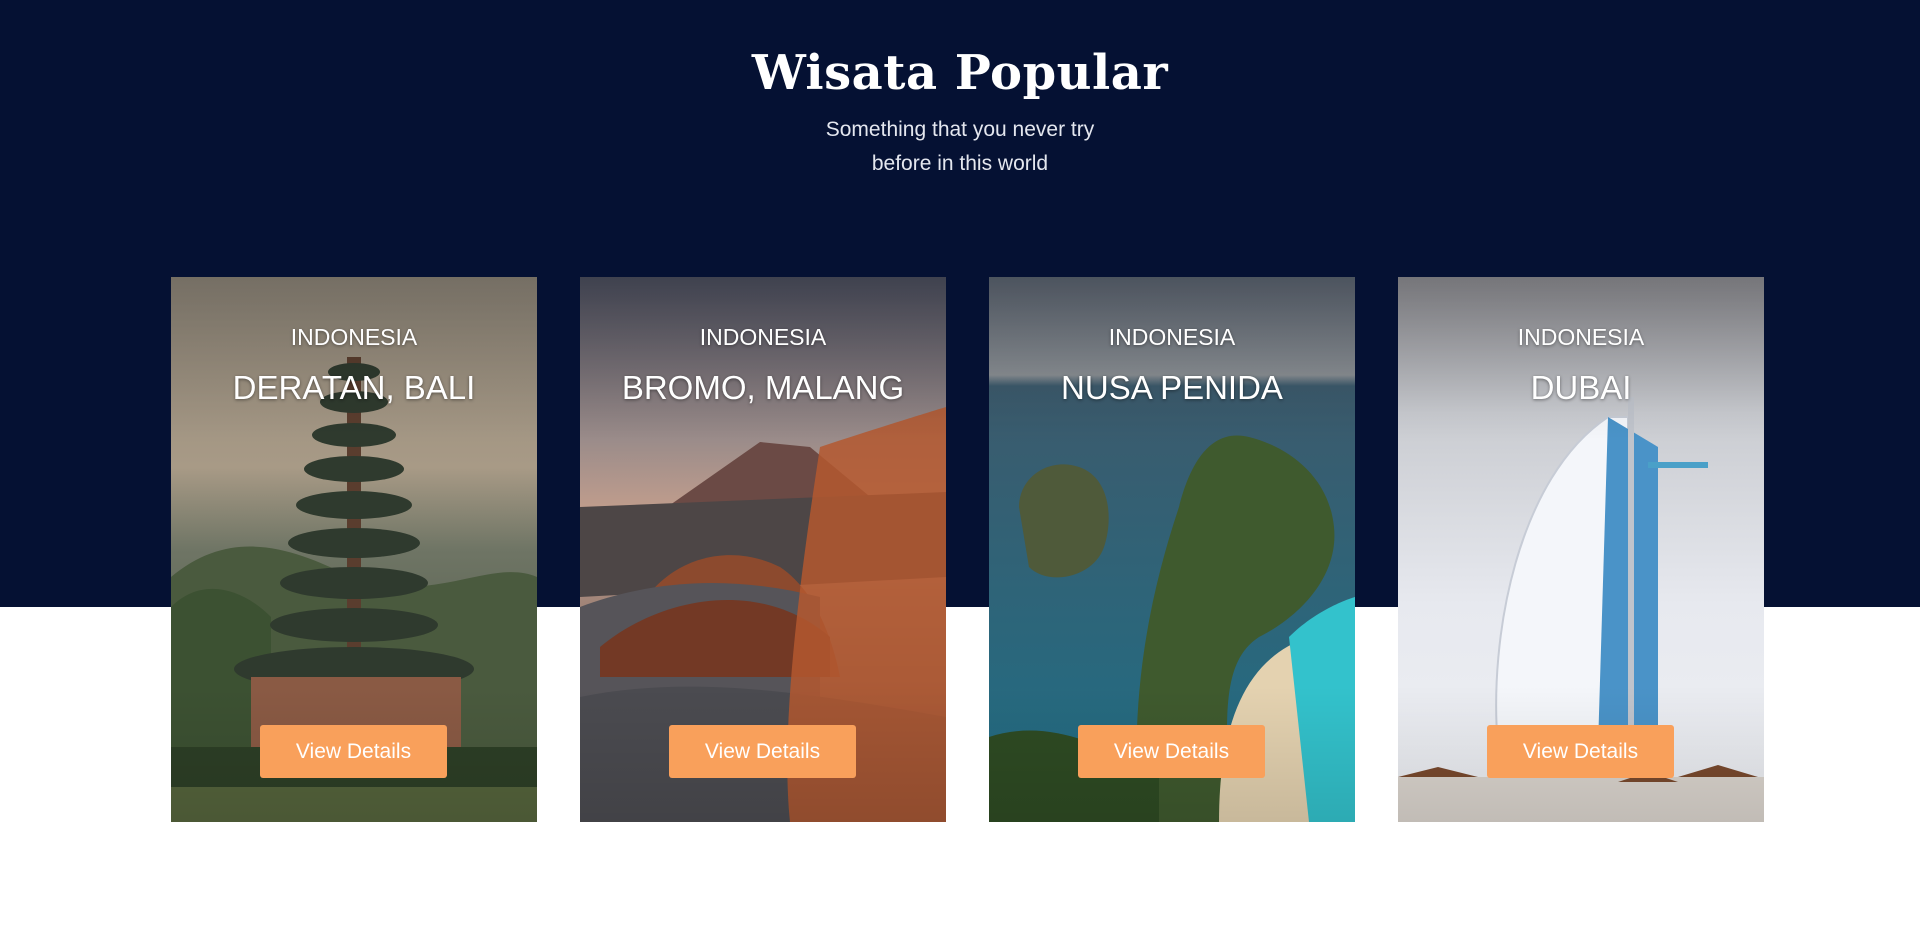  What do you see at coordinates (1172, 549) in the screenshot?
I see `destination-card-nusa-penida: INDONESIA NUSA PENIDA View Details` at bounding box center [1172, 549].